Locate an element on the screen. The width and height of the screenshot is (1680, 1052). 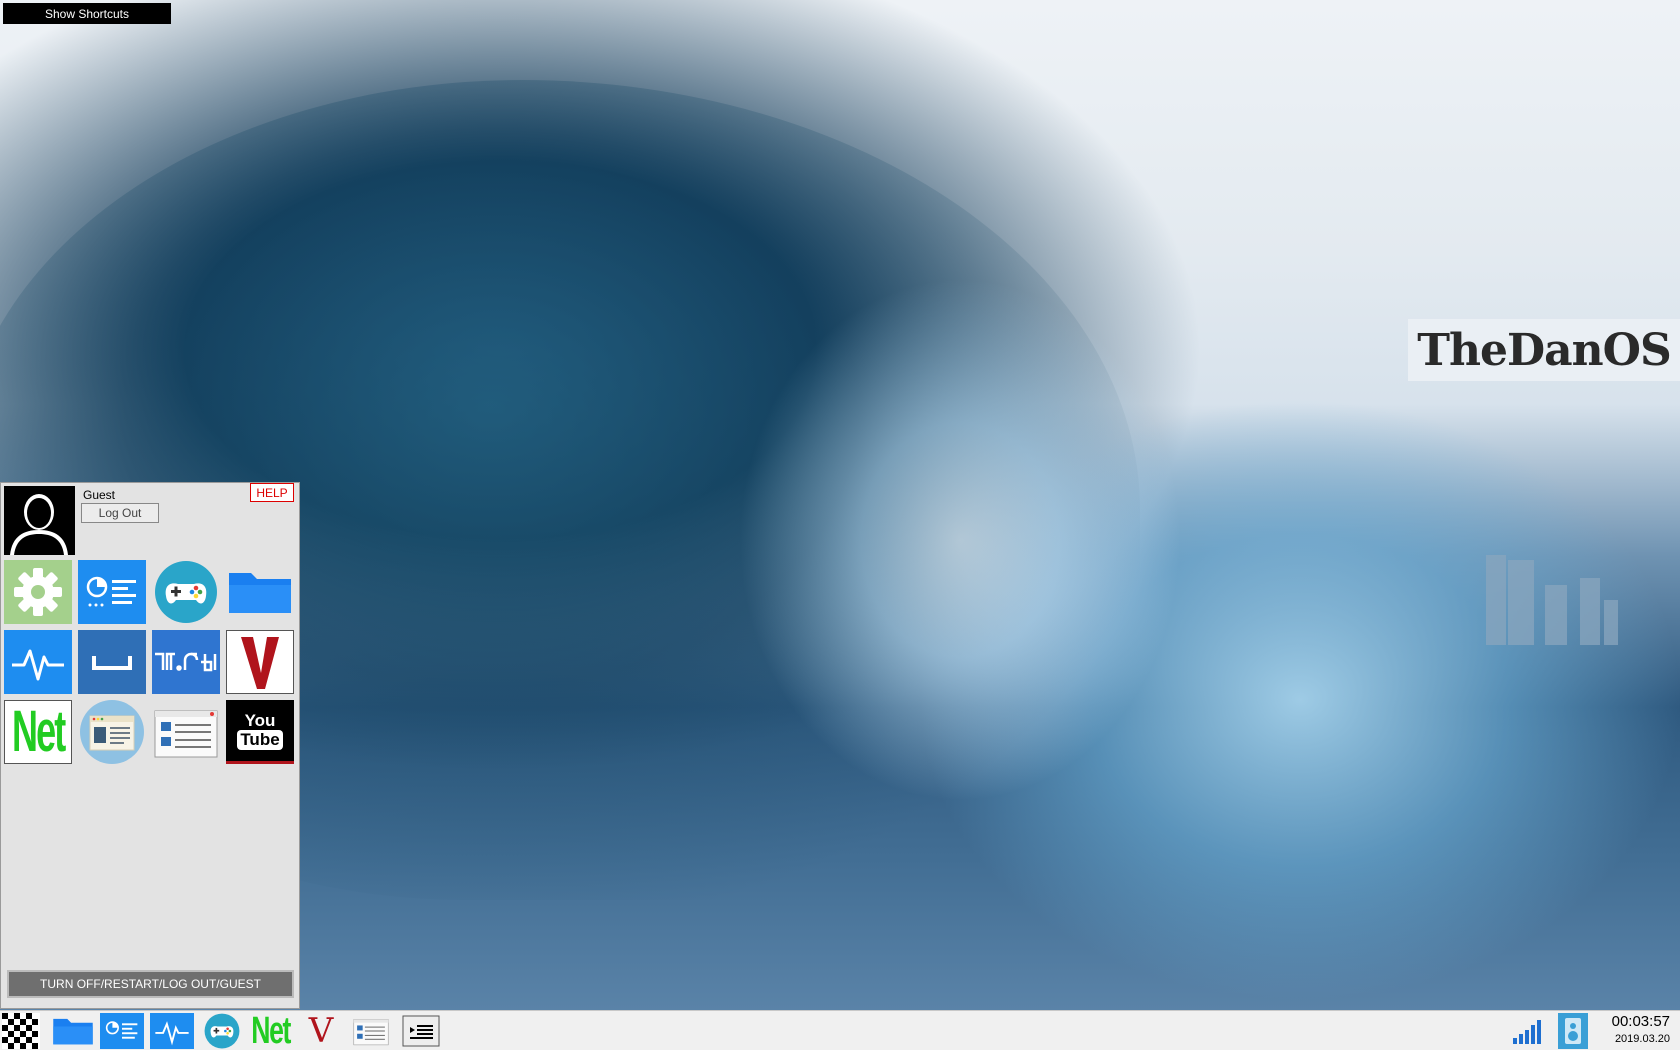
os-logo: TheDanOS is located at coordinates (1544, 350).